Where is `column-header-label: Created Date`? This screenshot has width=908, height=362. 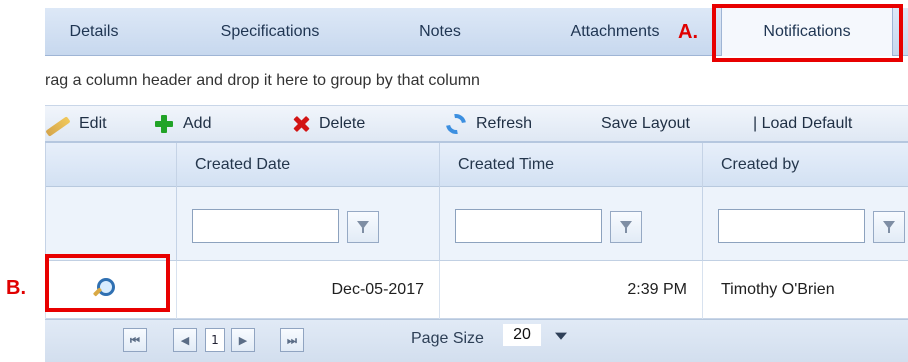
column-header-label: Created Date is located at coordinates (243, 164).